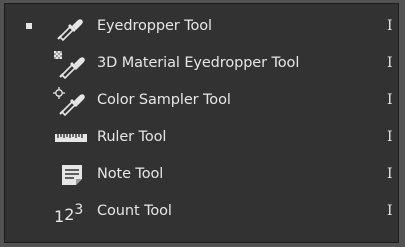  What do you see at coordinates (29, 26) in the screenshot?
I see `selected-indicator` at bounding box center [29, 26].